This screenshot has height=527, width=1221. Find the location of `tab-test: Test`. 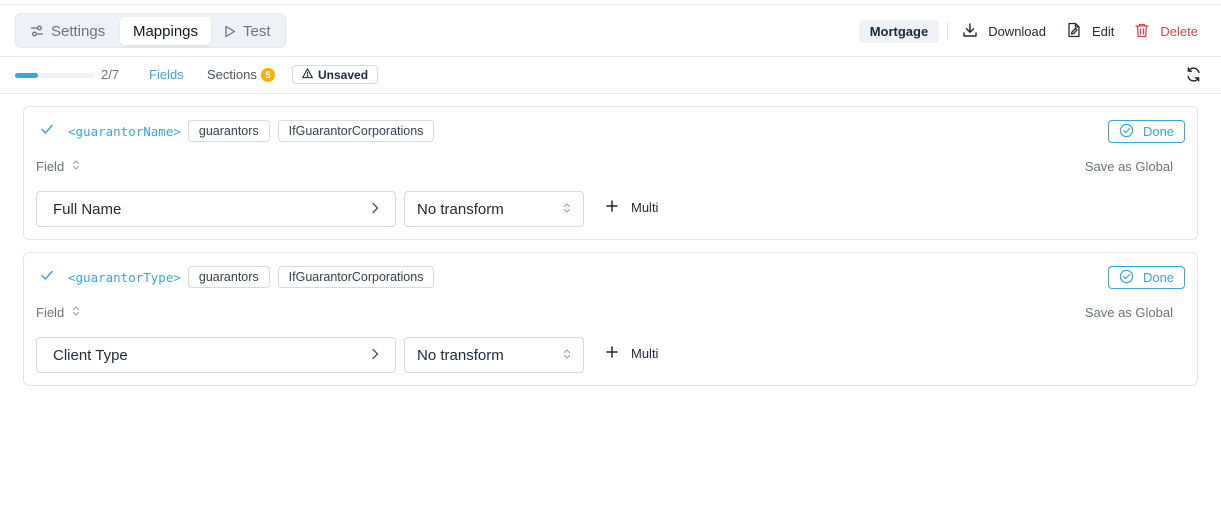

tab-test: Test is located at coordinates (247, 31).